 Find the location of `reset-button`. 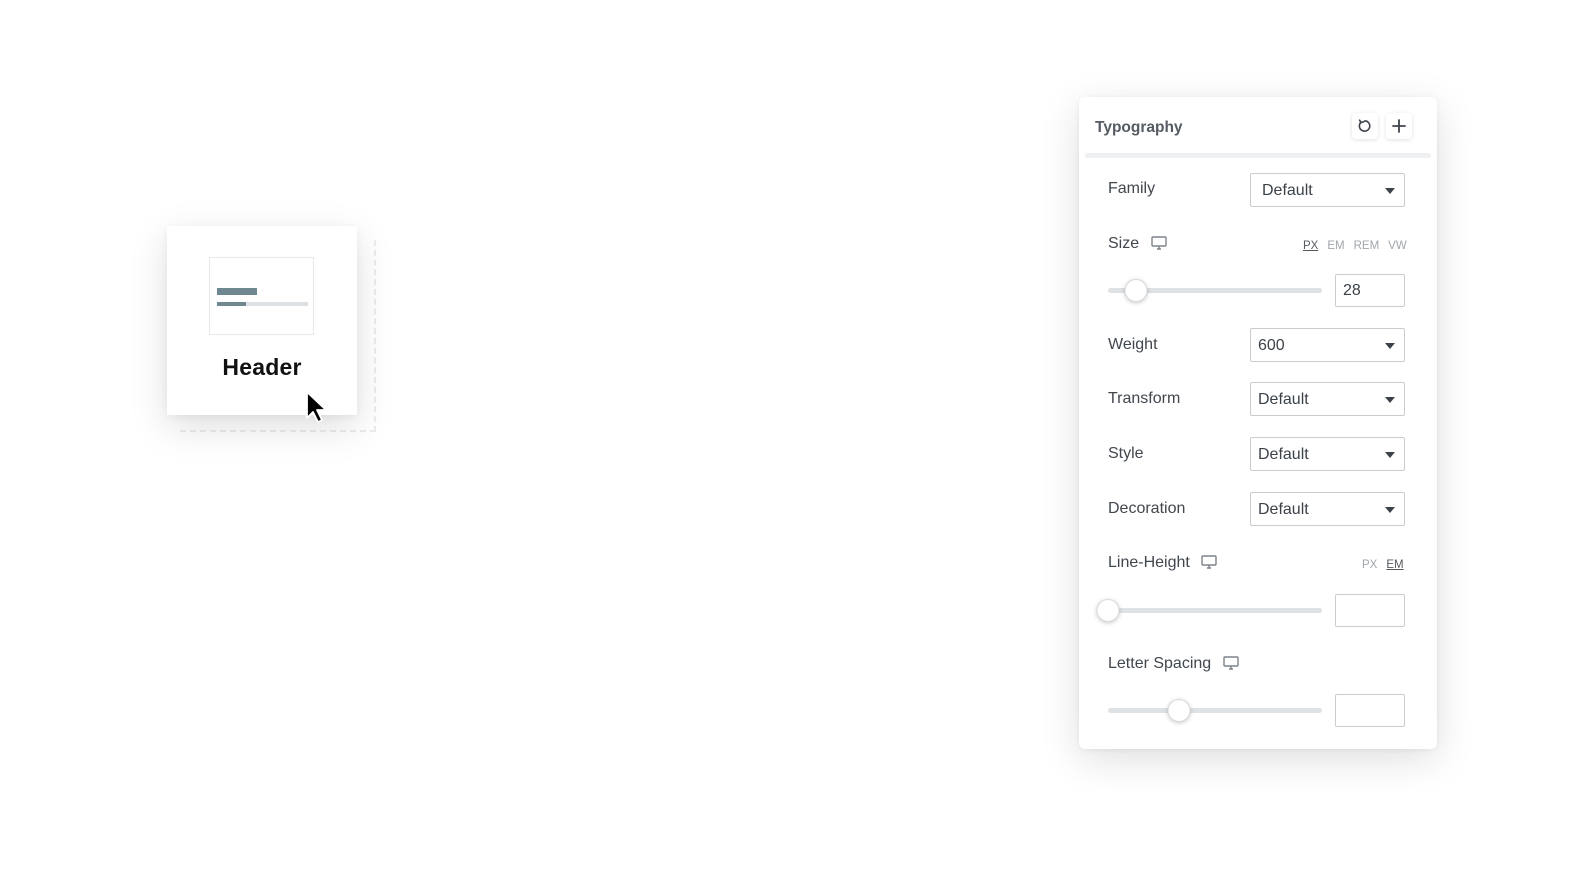

reset-button is located at coordinates (1365, 126).